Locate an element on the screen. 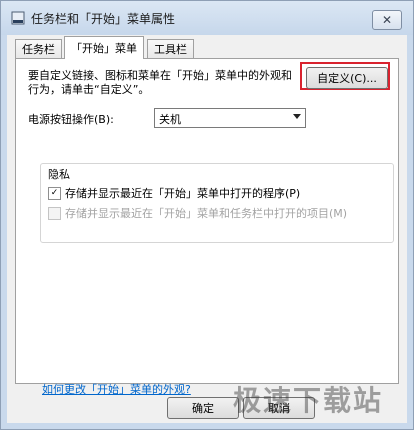 This screenshot has height=430, width=414. power-button-label: 电源按钮操作(B): is located at coordinates (71, 119).